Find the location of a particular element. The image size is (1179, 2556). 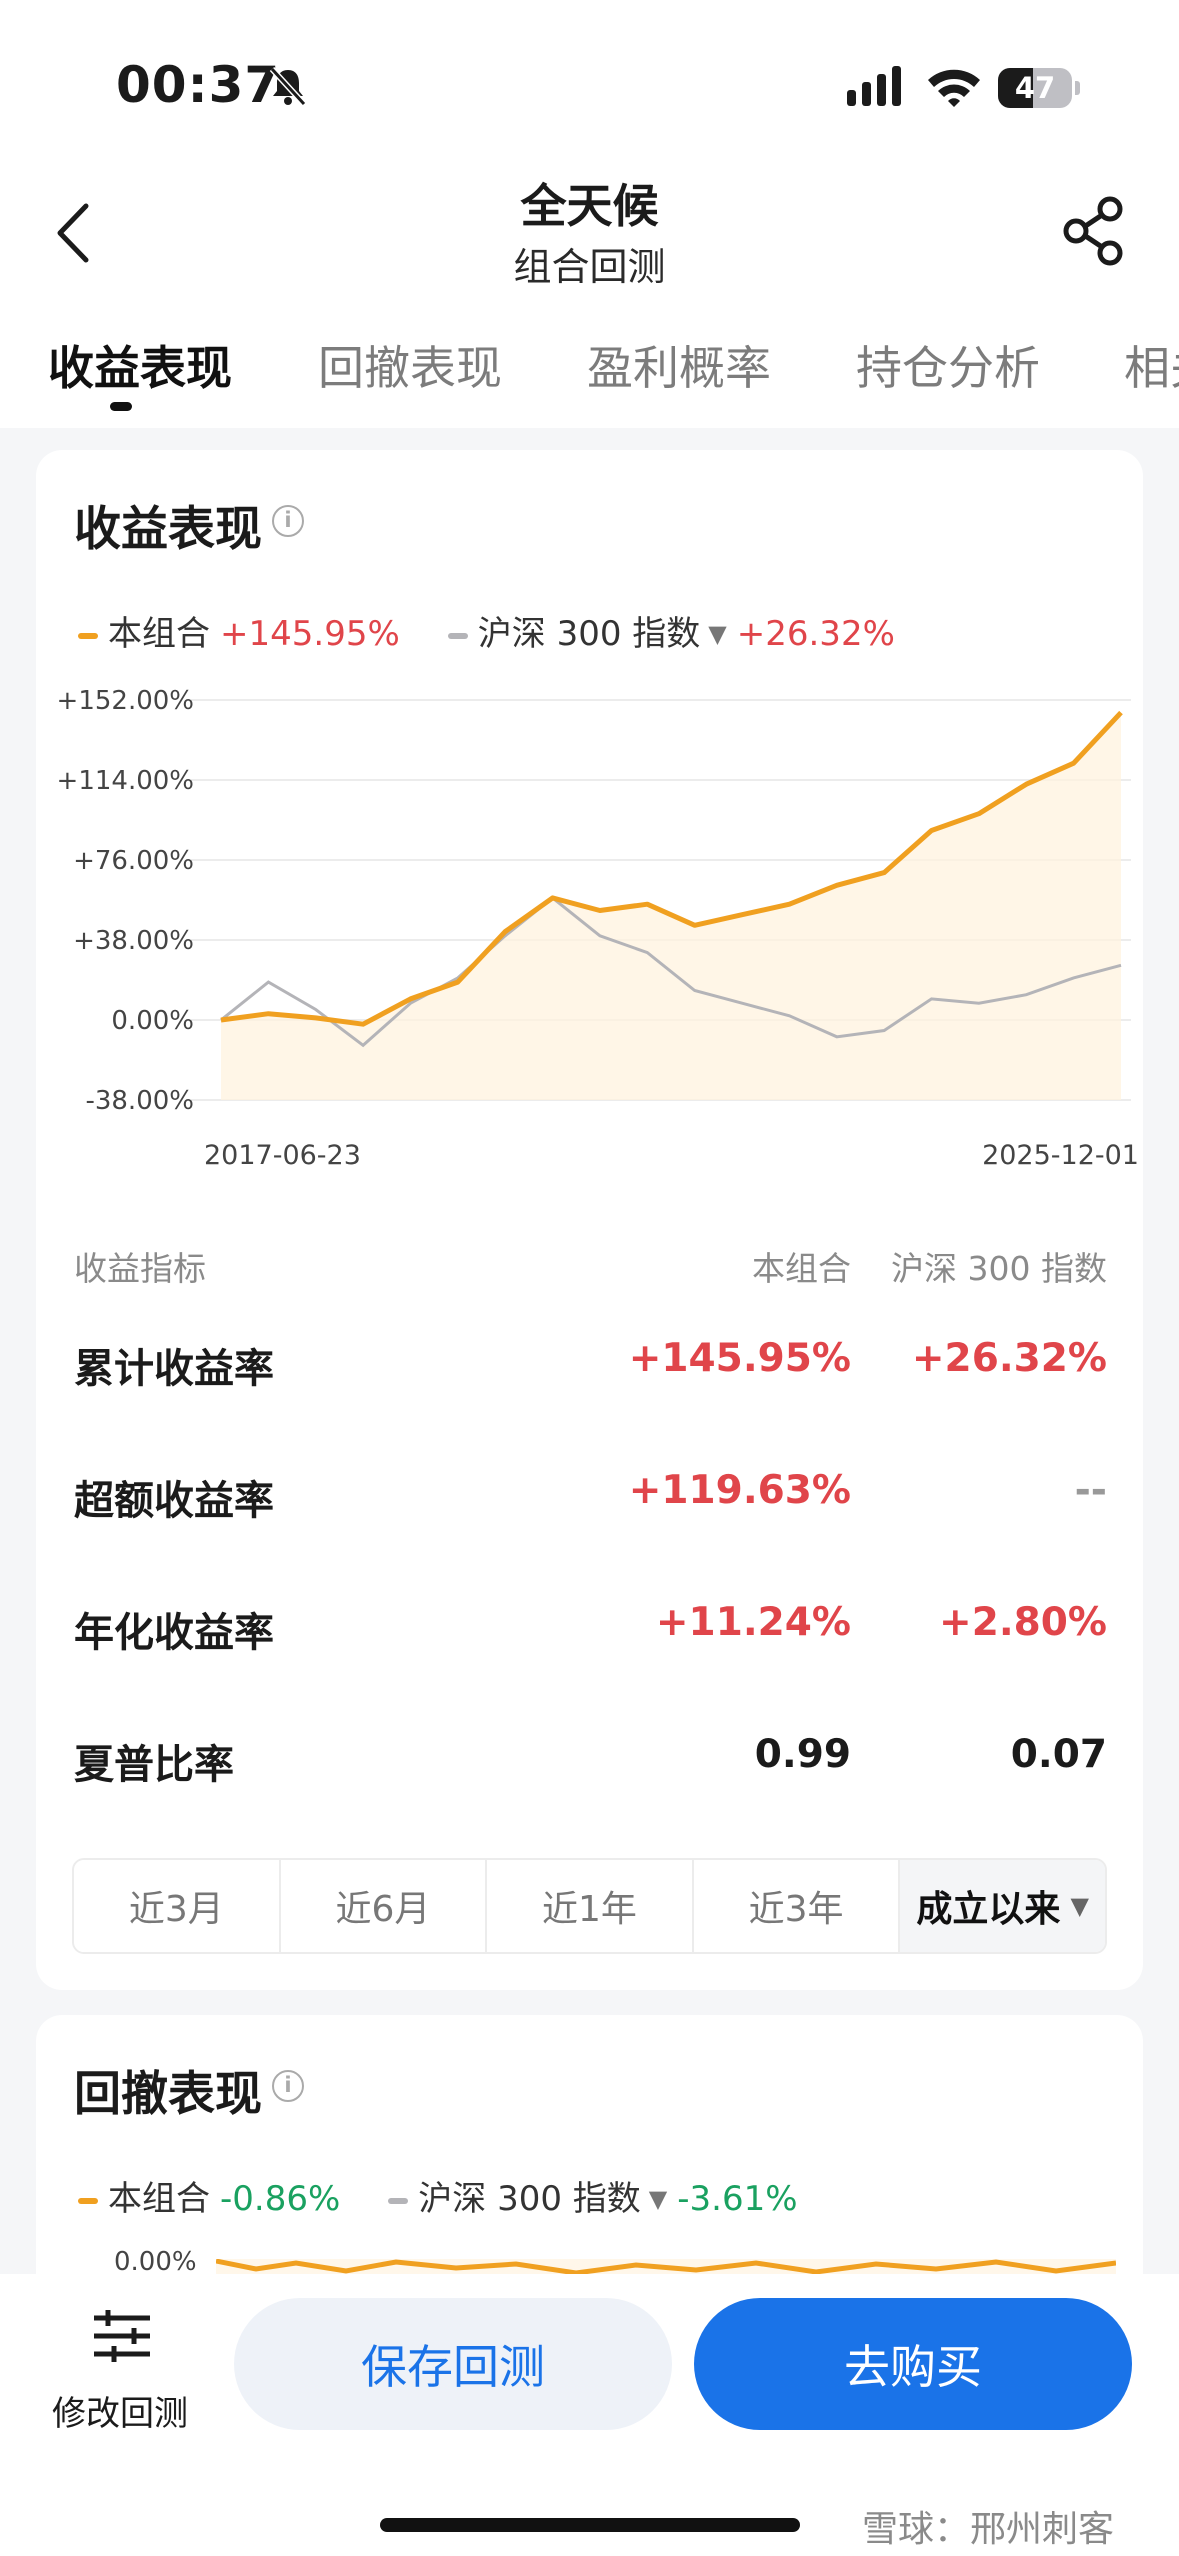

tab-holdings: 持仓分析 is located at coordinates (948, 365).